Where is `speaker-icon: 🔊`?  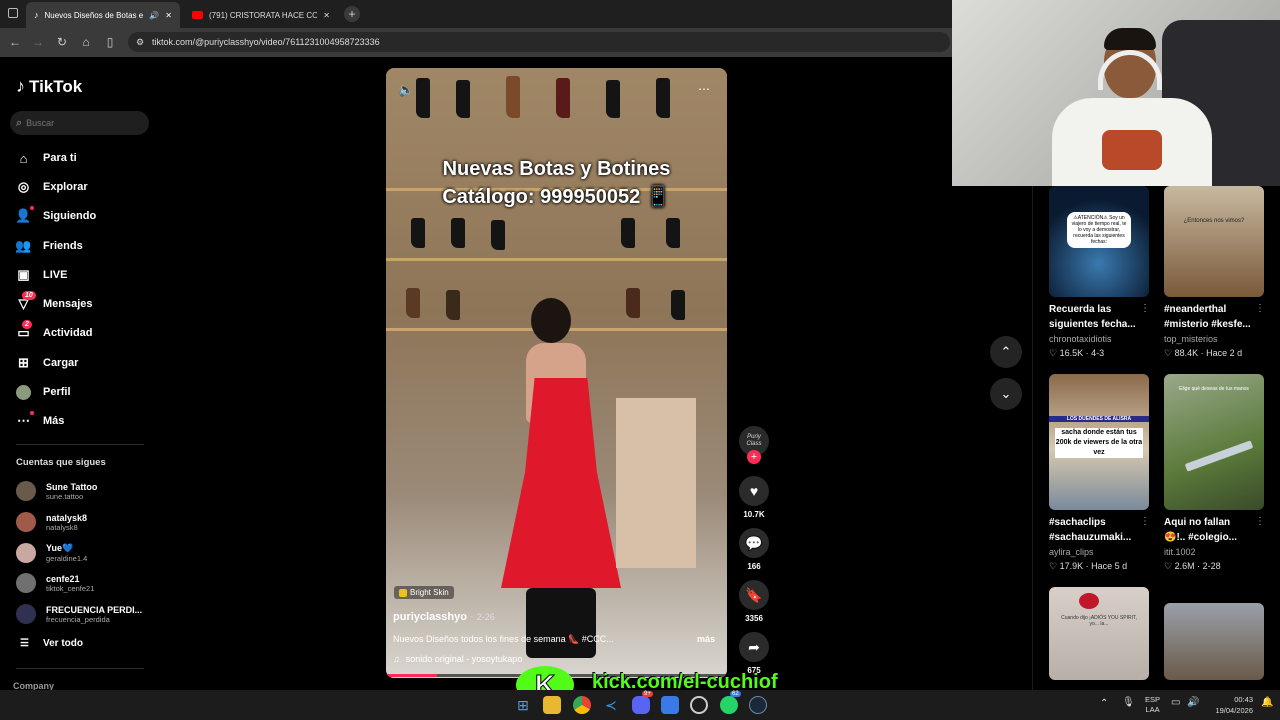 speaker-icon: 🔊 is located at coordinates (154, 15).